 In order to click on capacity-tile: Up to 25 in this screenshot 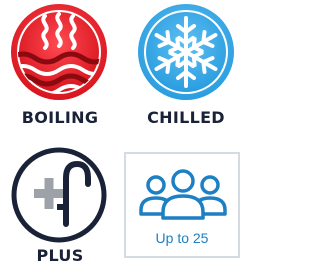, I will do `click(182, 205)`.